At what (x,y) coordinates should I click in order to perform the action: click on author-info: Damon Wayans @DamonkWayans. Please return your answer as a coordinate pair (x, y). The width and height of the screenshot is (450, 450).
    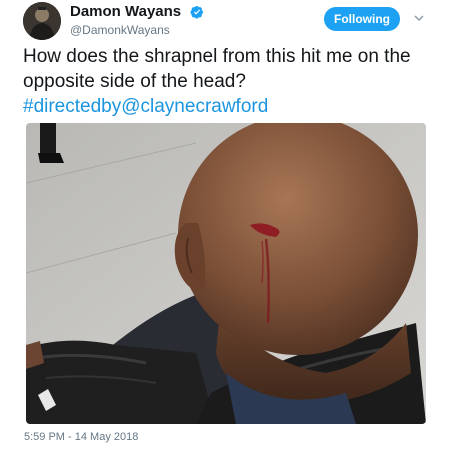
    Looking at the image, I should click on (137, 20).